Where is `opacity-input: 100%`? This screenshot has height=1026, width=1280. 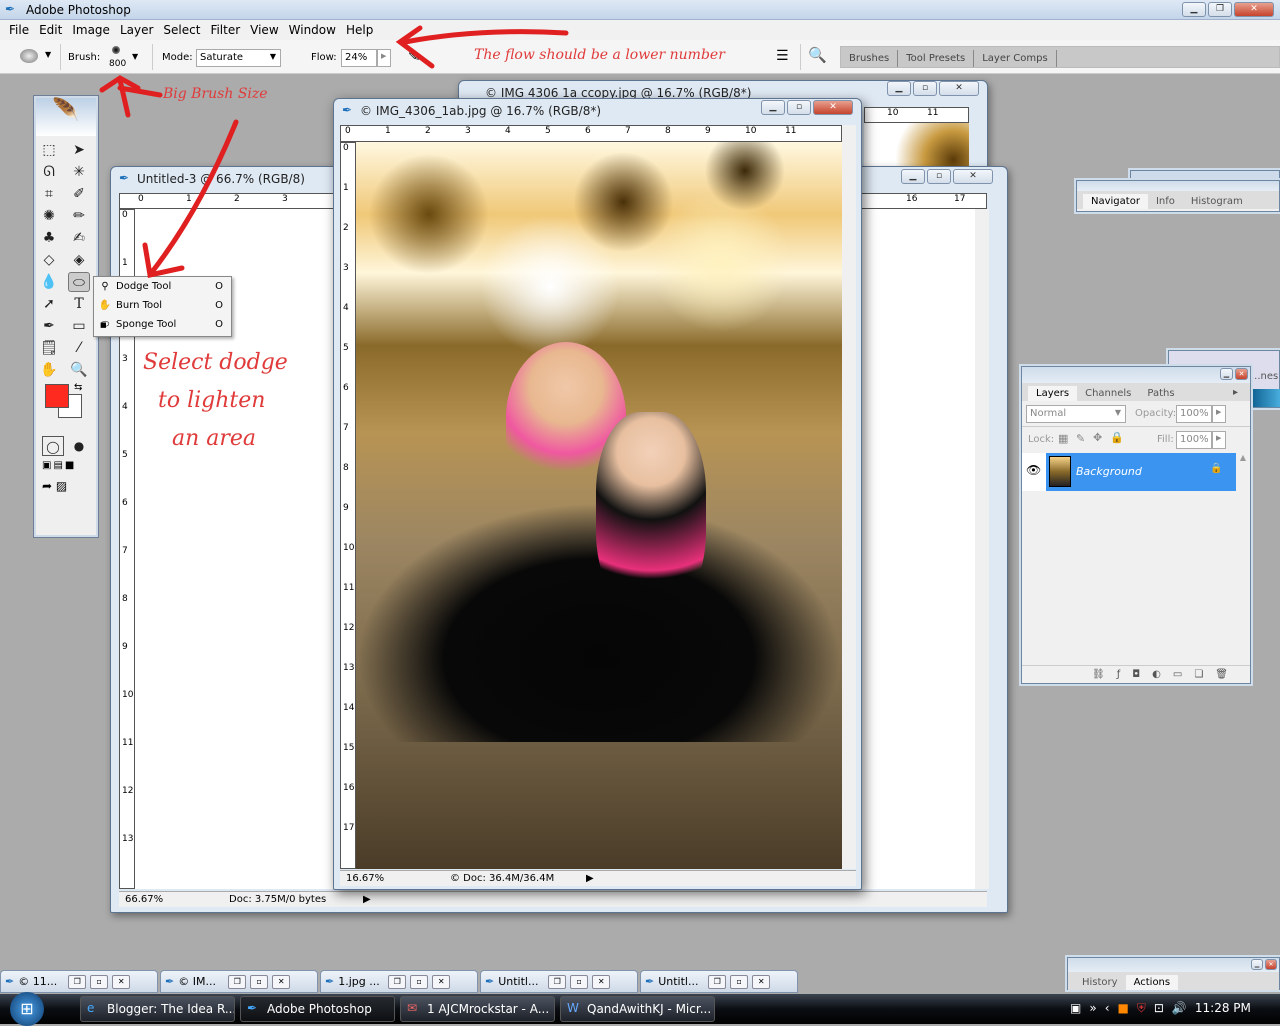 opacity-input: 100% is located at coordinates (1194, 414).